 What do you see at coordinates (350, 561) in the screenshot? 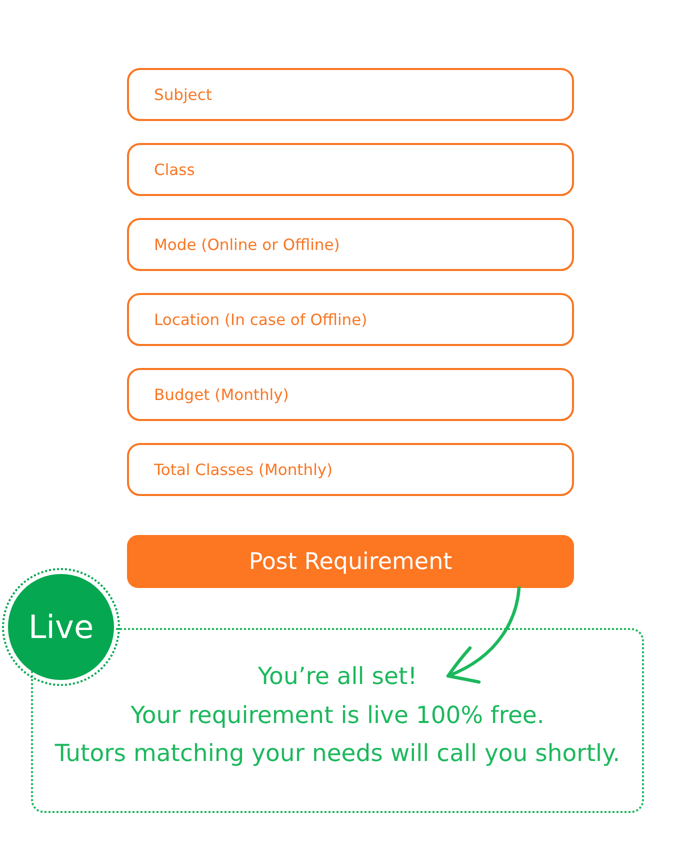
I see `post-requirement-button: Post Requirement` at bounding box center [350, 561].